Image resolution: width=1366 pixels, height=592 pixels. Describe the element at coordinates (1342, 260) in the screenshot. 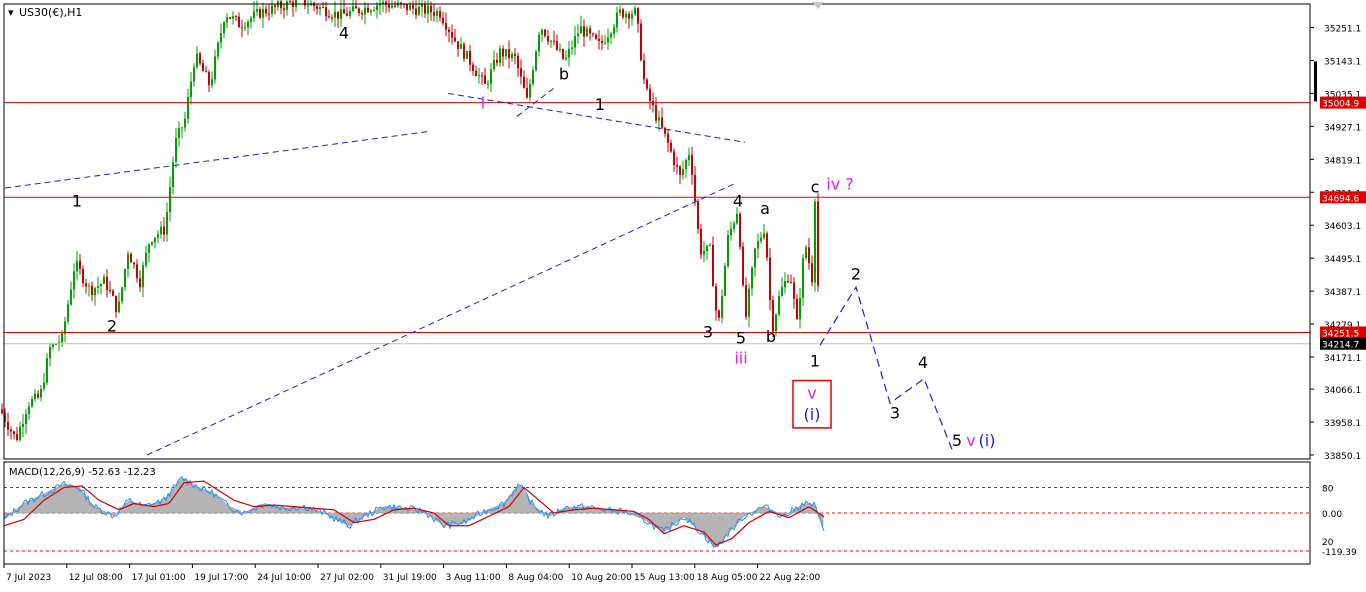

I see `price-y-tick-label: 34495.1` at that location.